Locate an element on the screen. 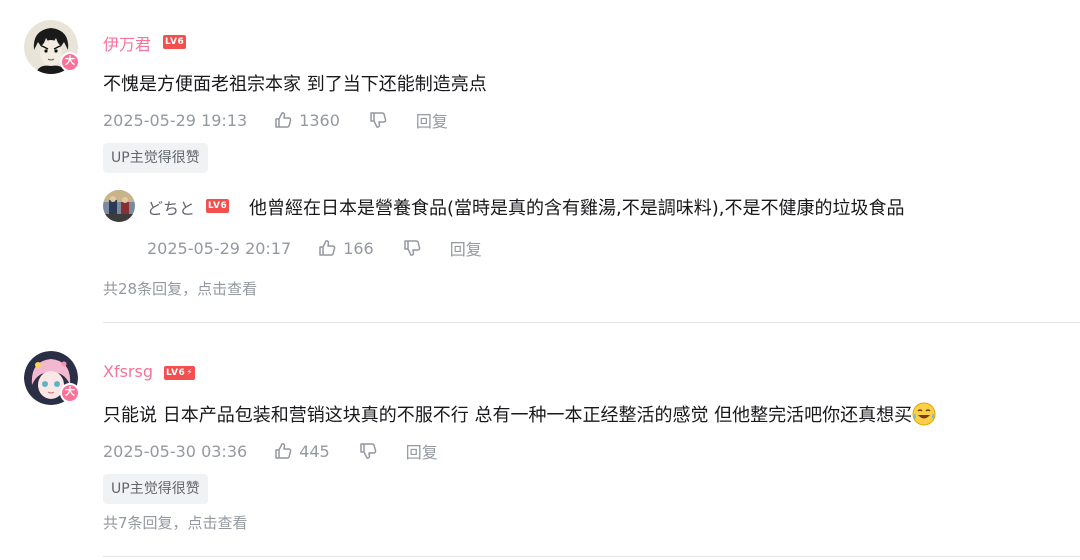 The width and height of the screenshot is (1080, 560). sub-reply-avatar is located at coordinates (119, 206).